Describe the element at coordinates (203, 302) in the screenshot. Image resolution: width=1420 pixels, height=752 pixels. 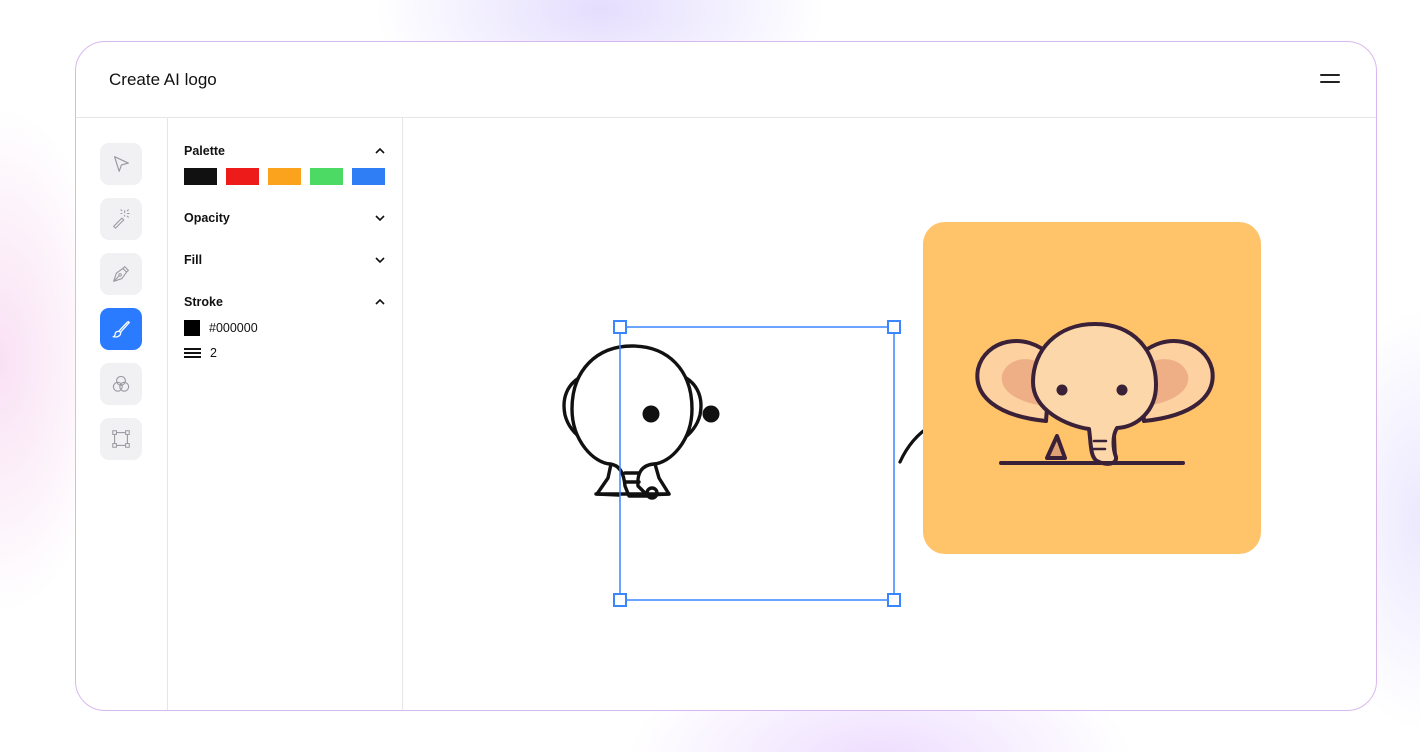
I see `stroke-label: Stroke` at that location.